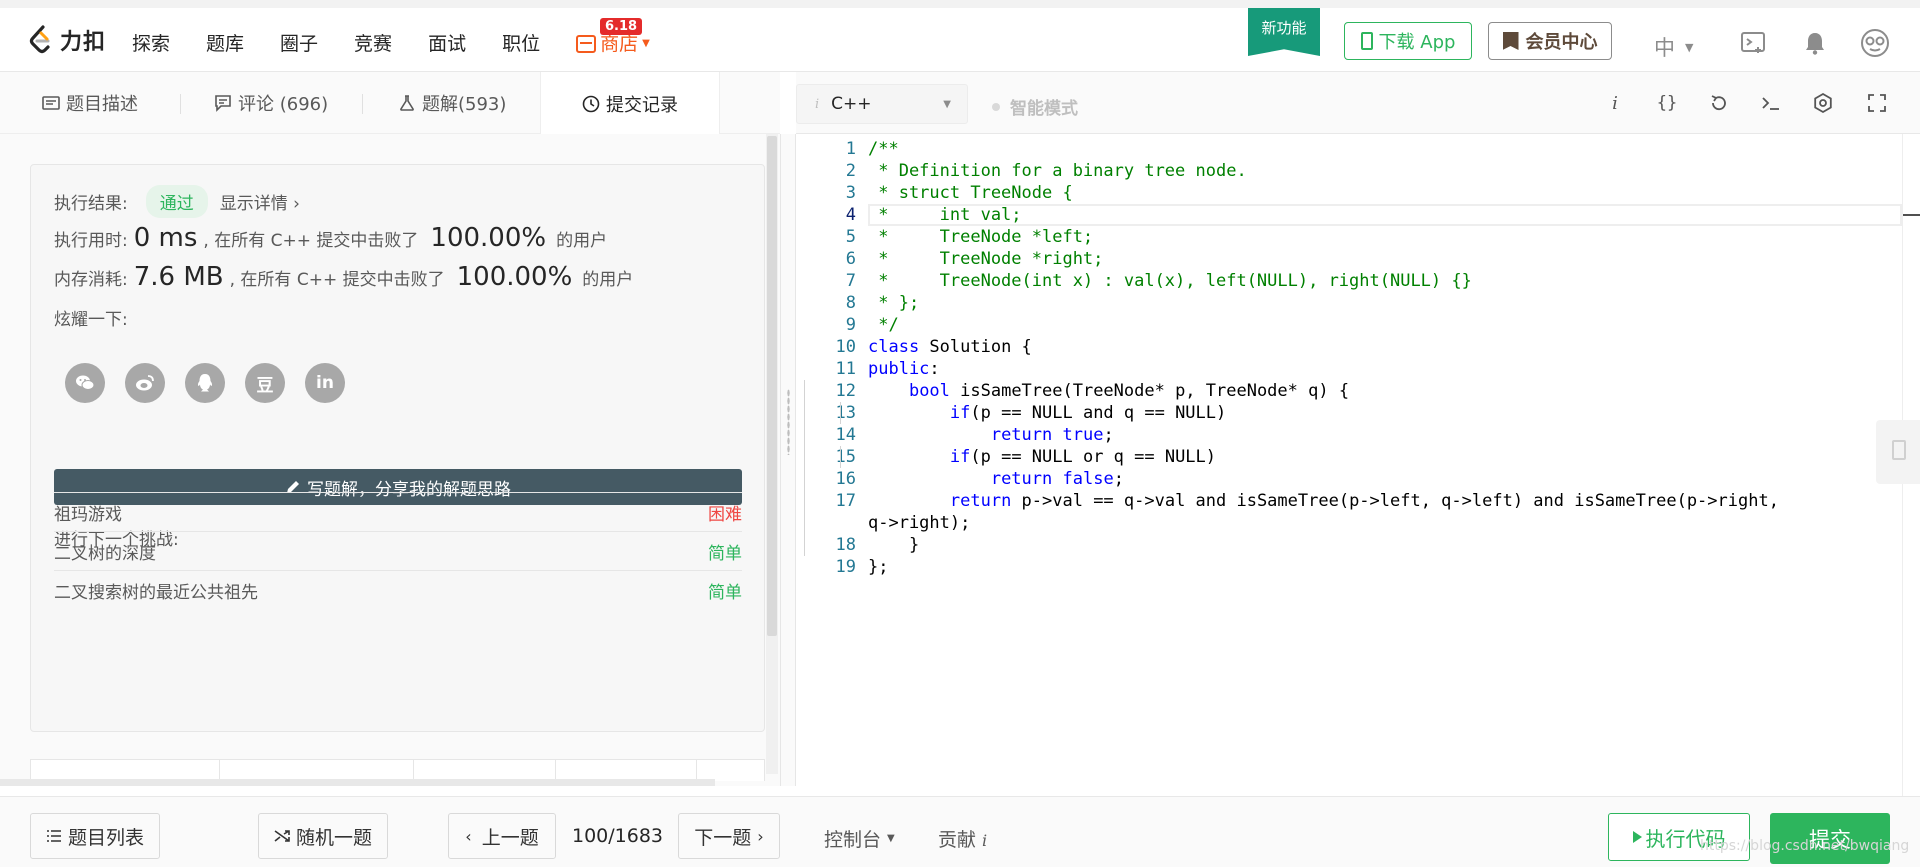  What do you see at coordinates (970, 193) in the screenshot?
I see `code-line: * struct TreeNode {` at bounding box center [970, 193].